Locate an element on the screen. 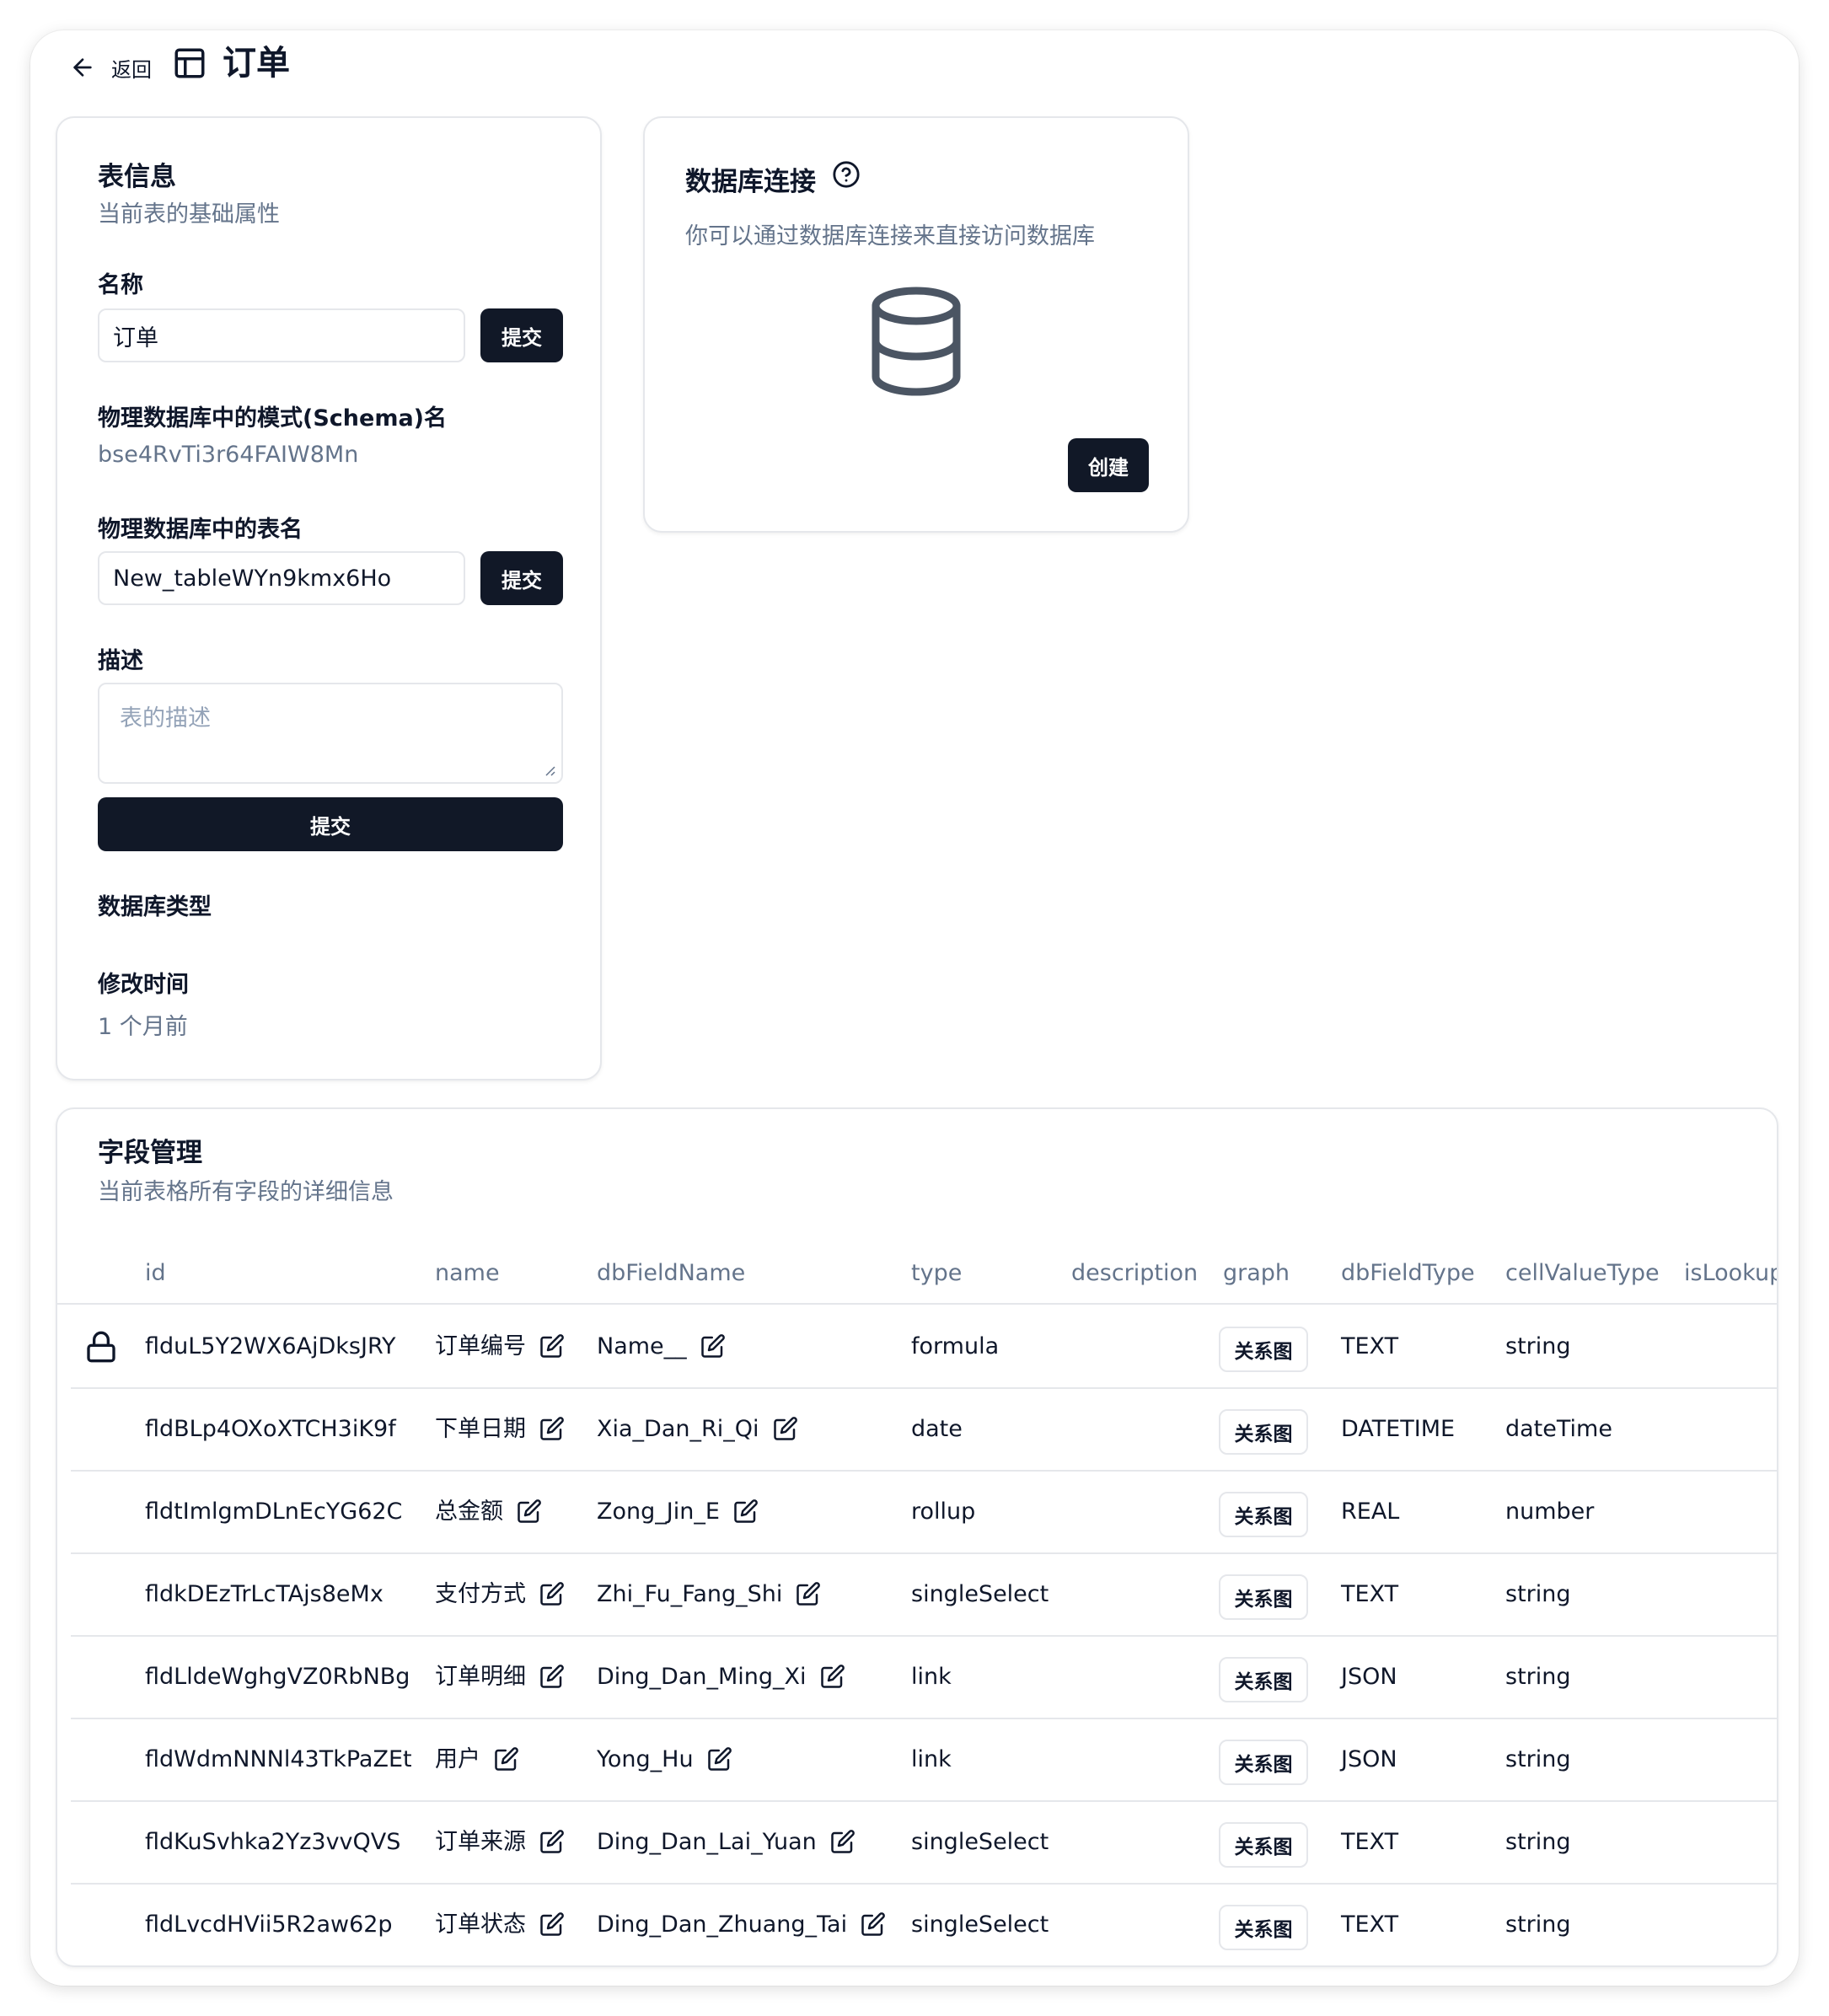 This screenshot has height=2016, width=1829. db-table-input: New_tableWYn9kmx6Ho is located at coordinates (281, 578).